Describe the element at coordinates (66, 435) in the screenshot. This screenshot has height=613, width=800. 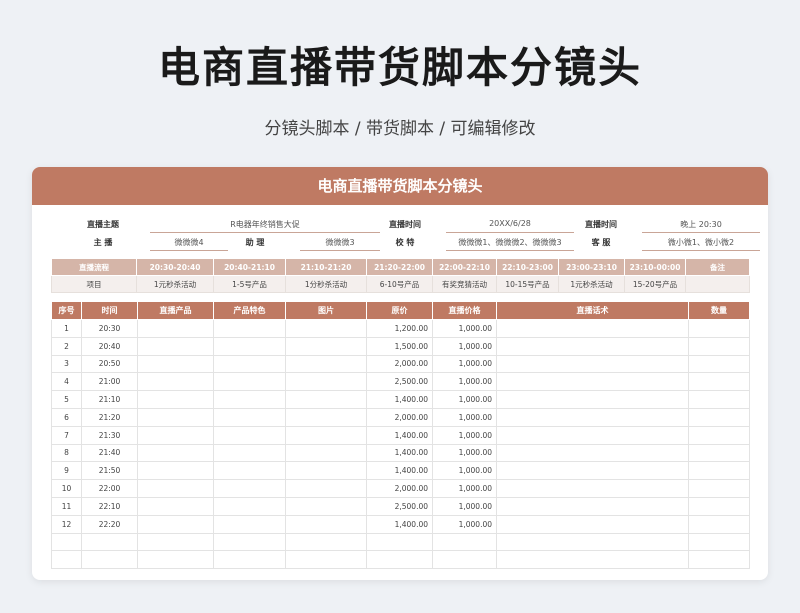
I see `table-cell: 7` at that location.